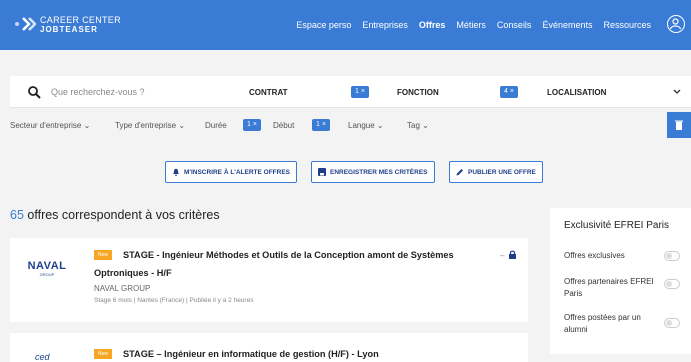 This screenshot has width=691, height=362. I want to click on chevron-down-icon, so click(677, 92).